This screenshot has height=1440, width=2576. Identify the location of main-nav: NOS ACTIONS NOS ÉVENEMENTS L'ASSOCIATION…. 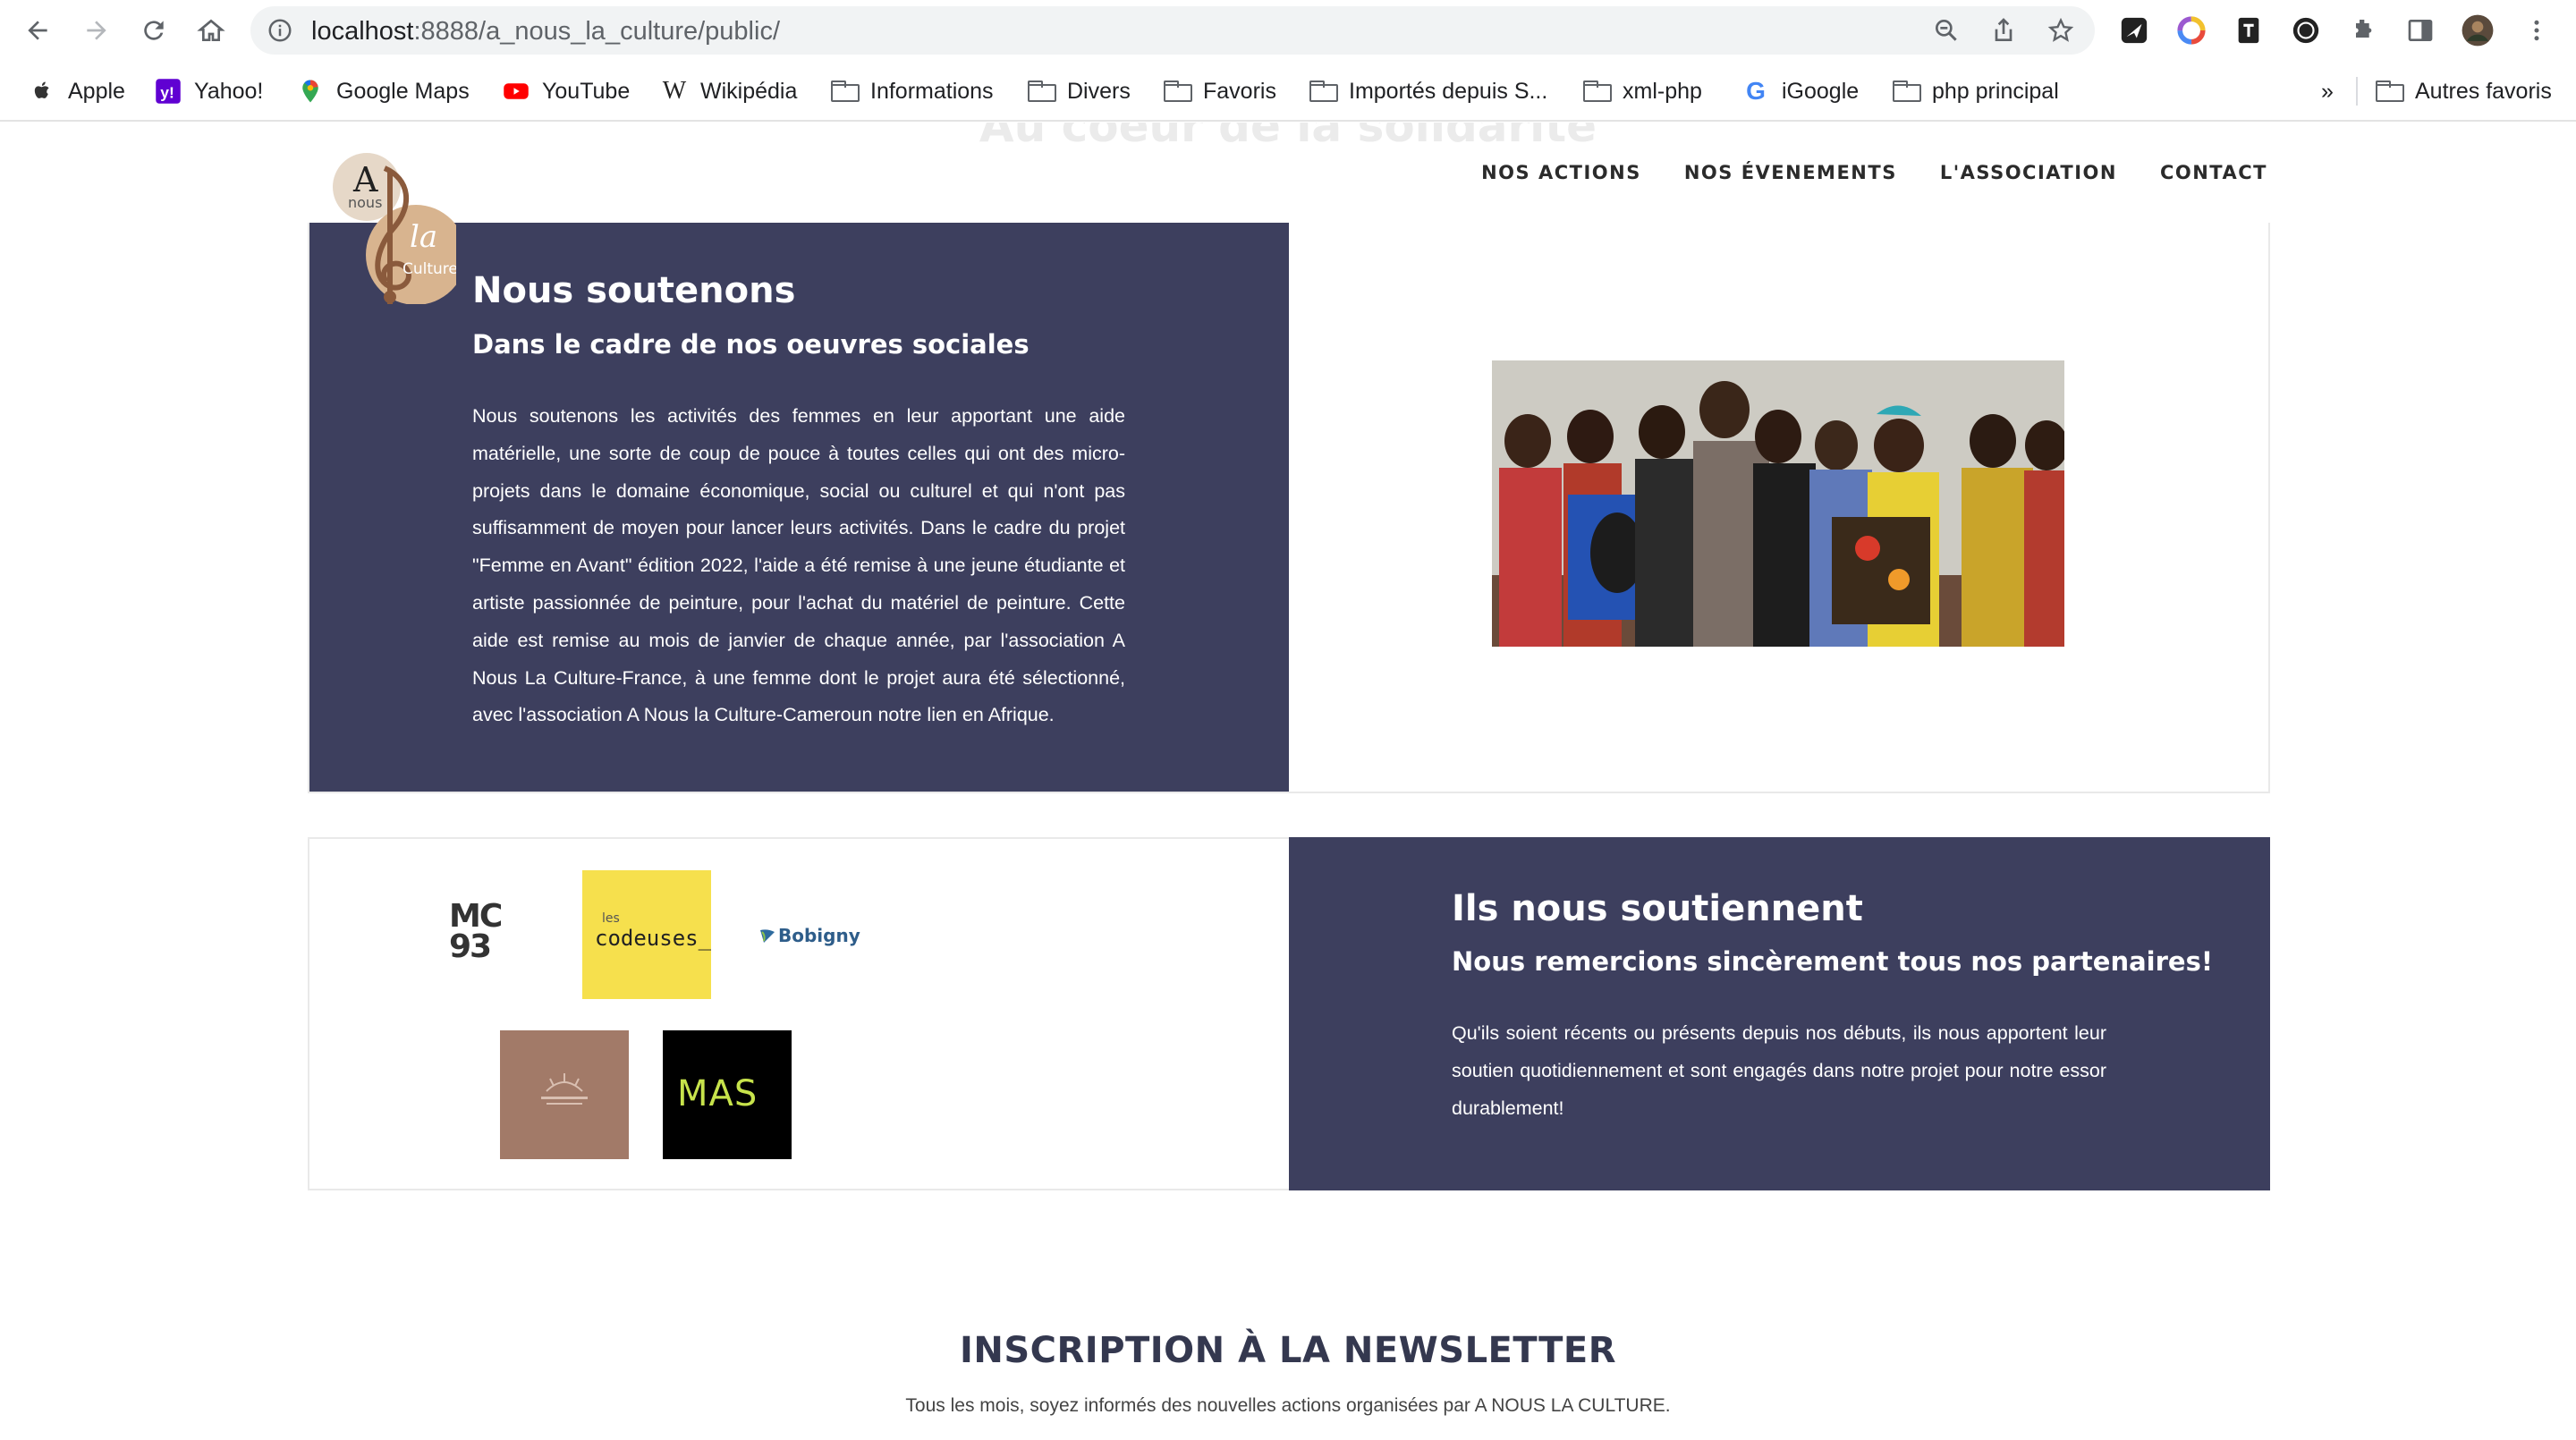
(1852, 173).